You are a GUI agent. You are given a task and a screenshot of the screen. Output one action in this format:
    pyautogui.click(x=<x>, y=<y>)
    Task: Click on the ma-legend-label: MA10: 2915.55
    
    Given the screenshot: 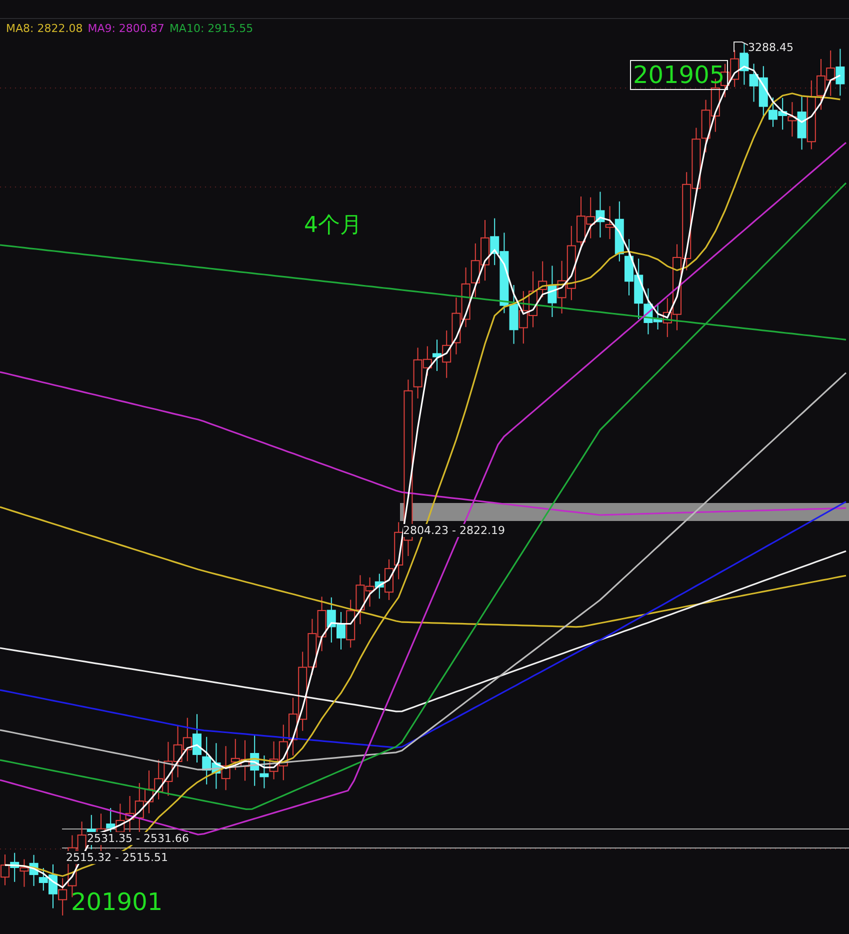 What is the action you would take?
    pyautogui.click(x=211, y=28)
    